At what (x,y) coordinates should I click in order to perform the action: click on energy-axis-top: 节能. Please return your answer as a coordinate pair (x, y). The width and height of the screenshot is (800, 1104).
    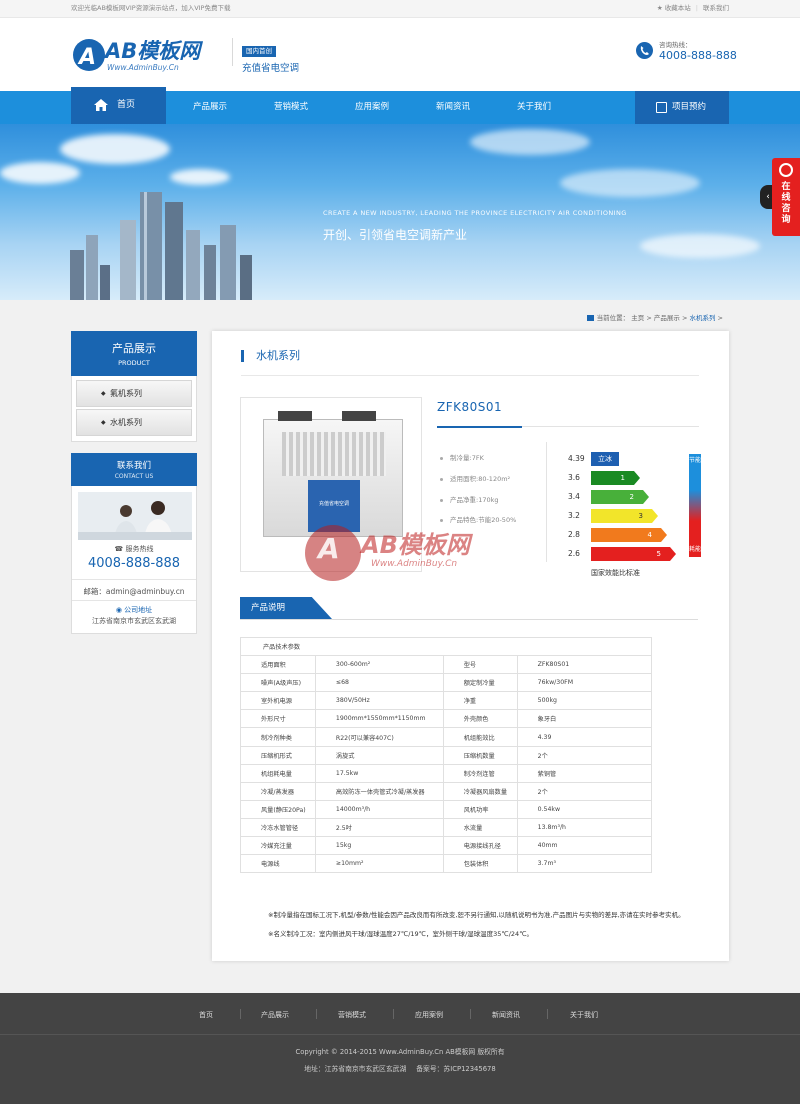
    Looking at the image, I should click on (695, 460).